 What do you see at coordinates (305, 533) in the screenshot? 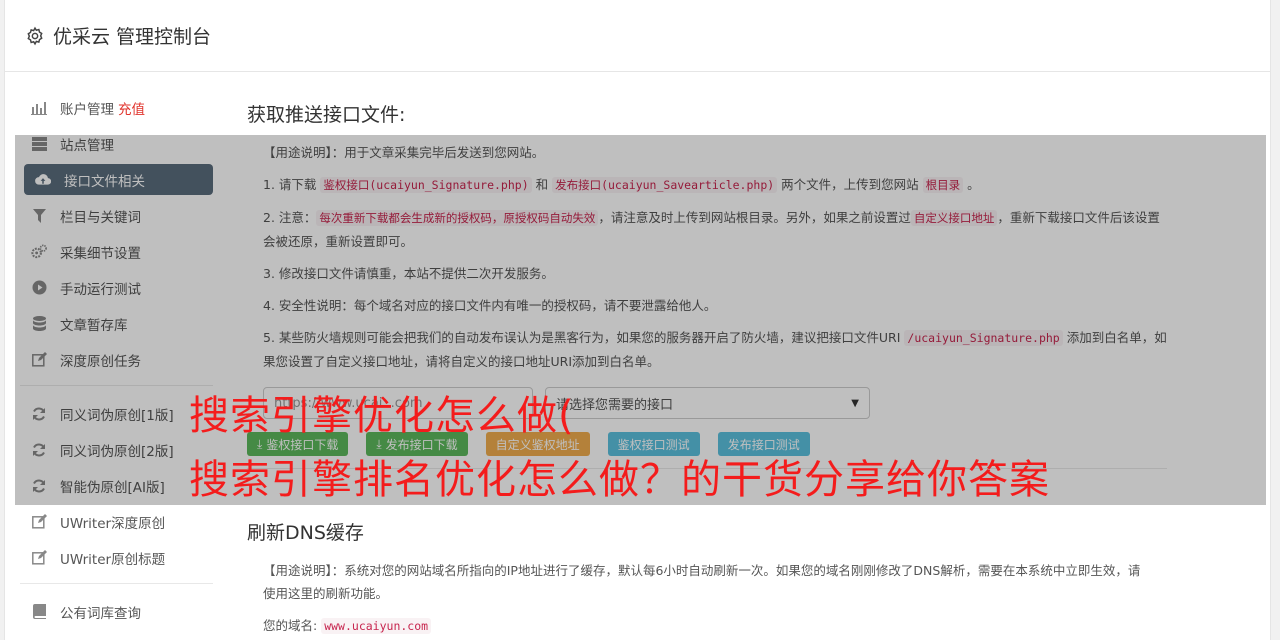
I see `section-title: 刷新DNS缓存` at bounding box center [305, 533].